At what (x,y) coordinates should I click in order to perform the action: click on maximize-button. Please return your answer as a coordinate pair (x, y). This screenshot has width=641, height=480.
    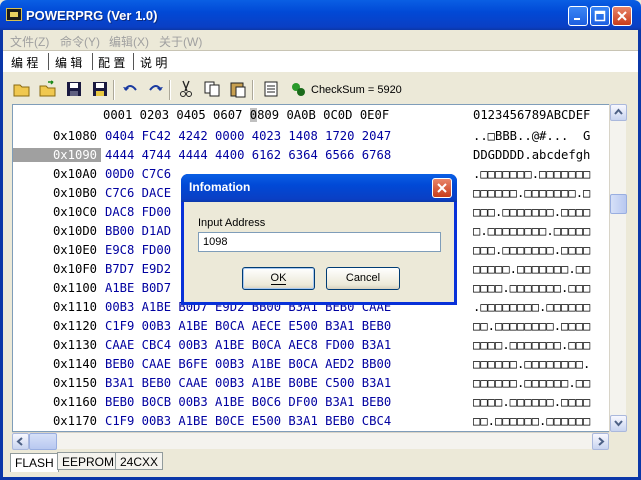
    Looking at the image, I should click on (600, 16).